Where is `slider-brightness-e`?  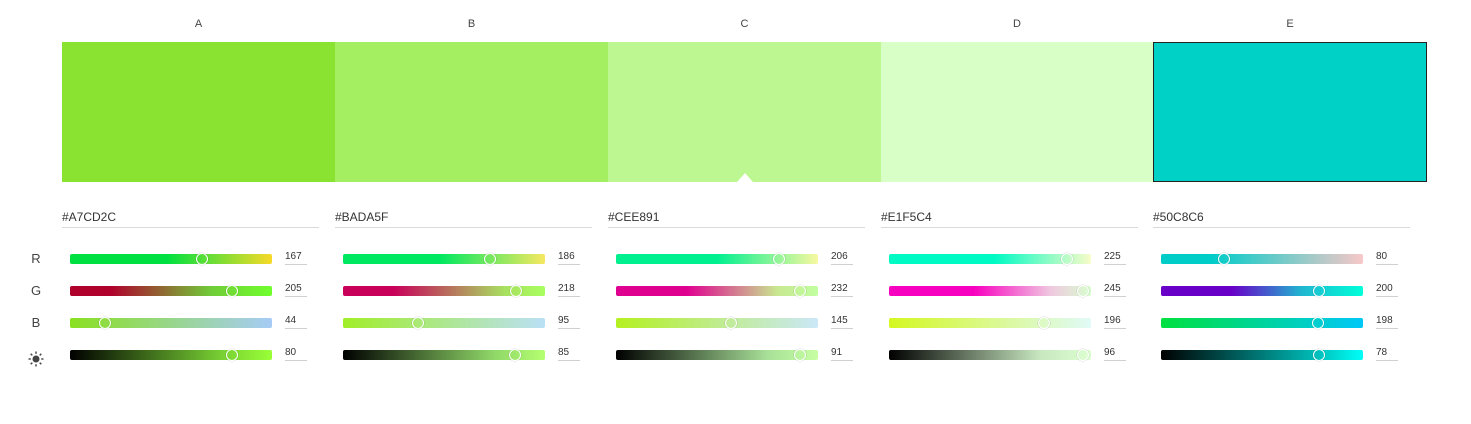 slider-brightness-e is located at coordinates (1262, 355).